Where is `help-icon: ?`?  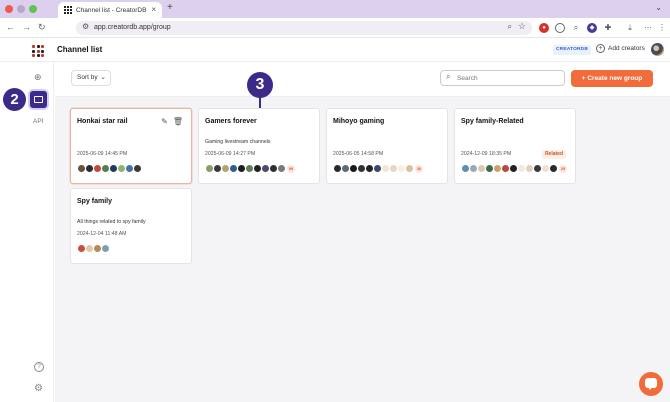 help-icon: ? is located at coordinates (39, 367).